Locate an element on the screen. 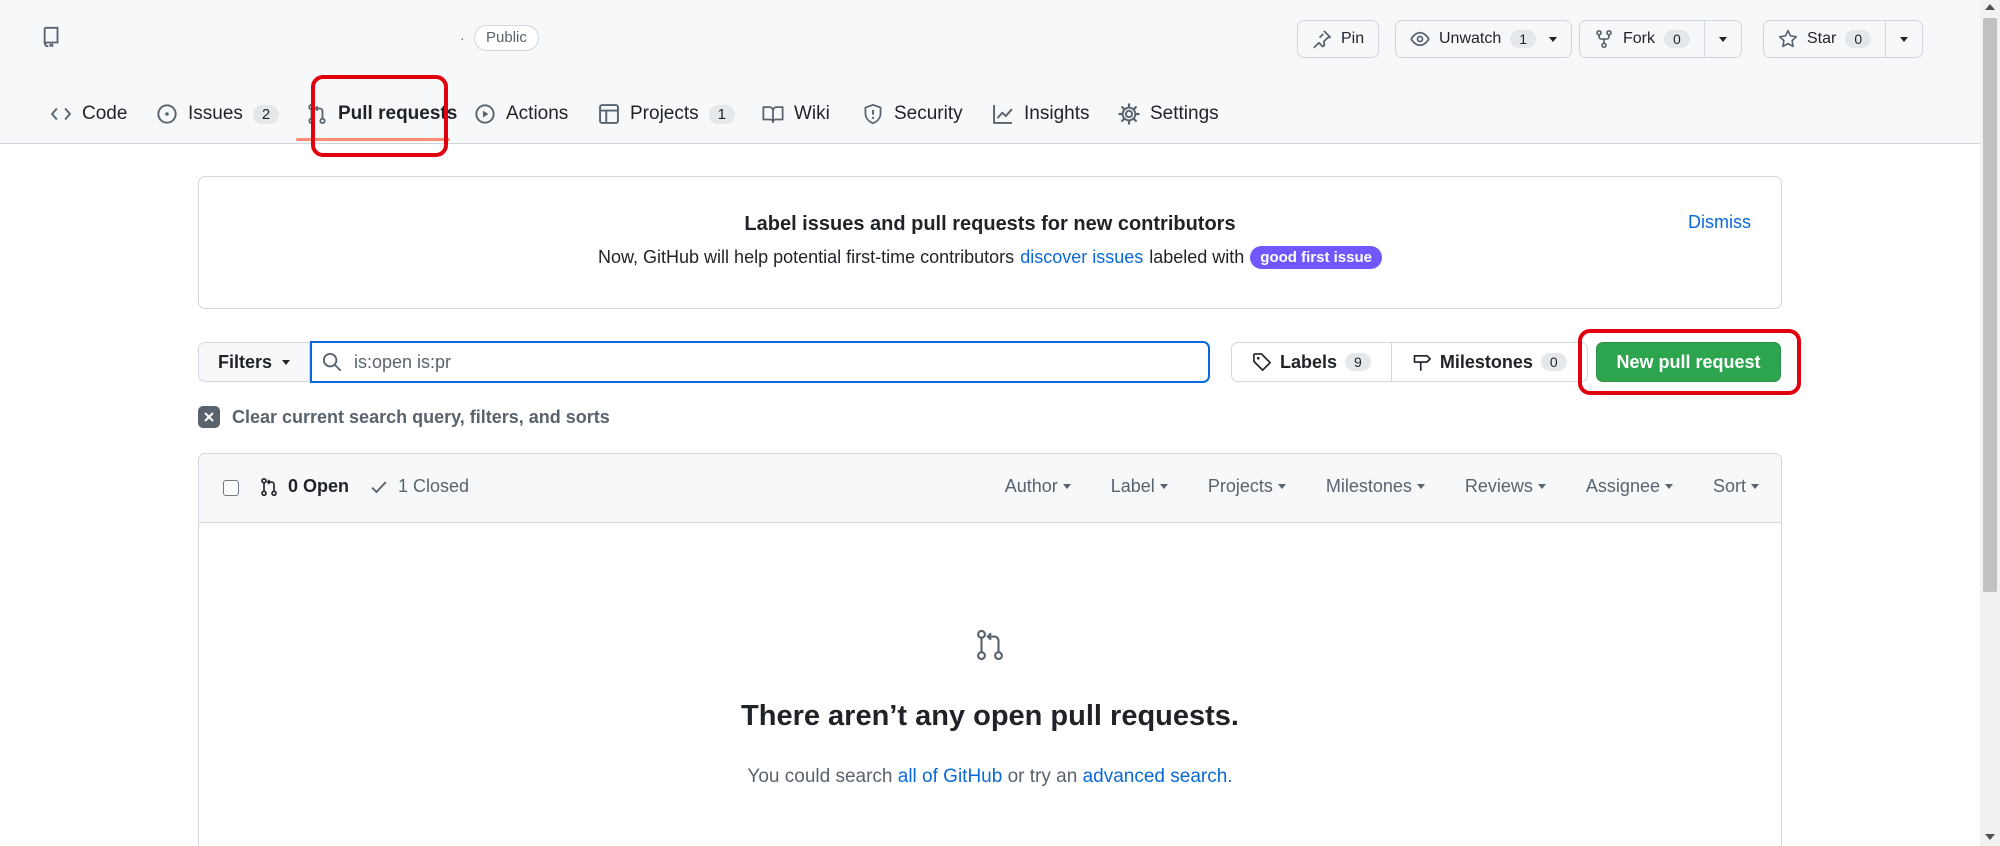 This screenshot has width=2000, height=846. pin-button: Pin is located at coordinates (1338, 39).